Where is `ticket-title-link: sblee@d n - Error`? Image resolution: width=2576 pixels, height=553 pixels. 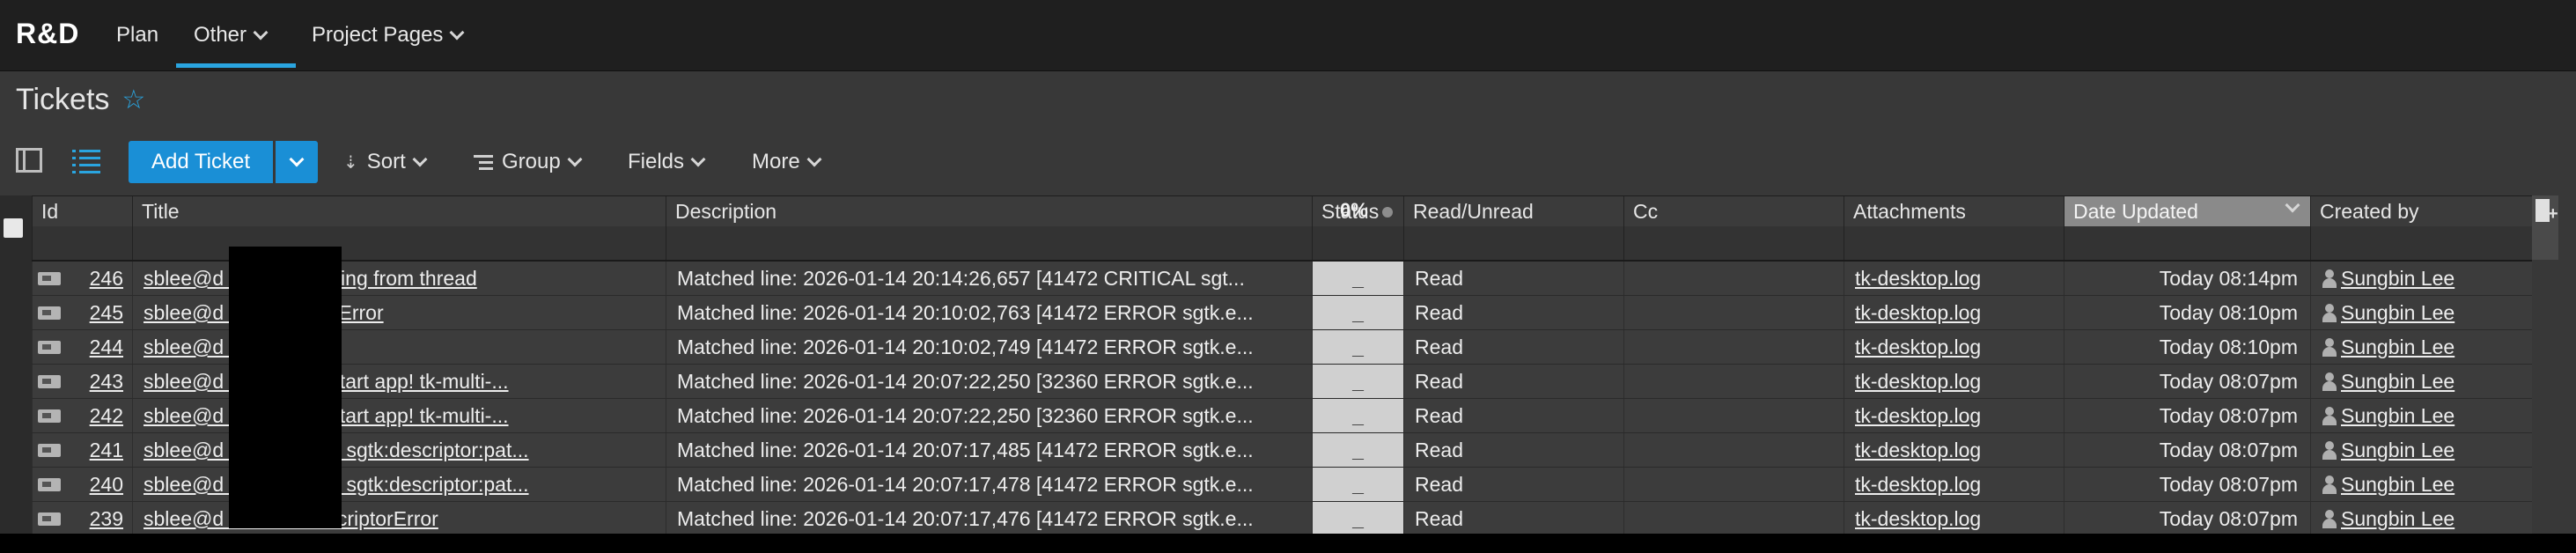
ticket-title-link: sblee@d n - Error is located at coordinates (399, 347).